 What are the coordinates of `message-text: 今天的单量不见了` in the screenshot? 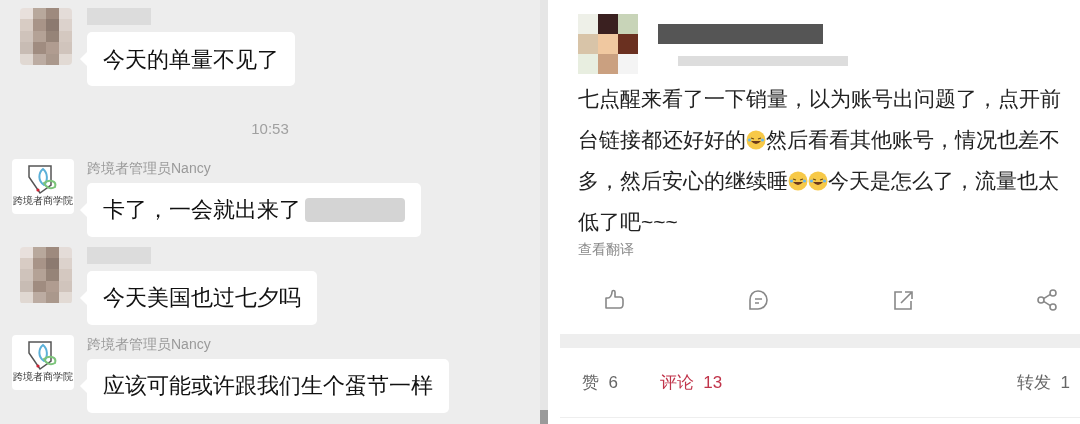 It's located at (191, 59).